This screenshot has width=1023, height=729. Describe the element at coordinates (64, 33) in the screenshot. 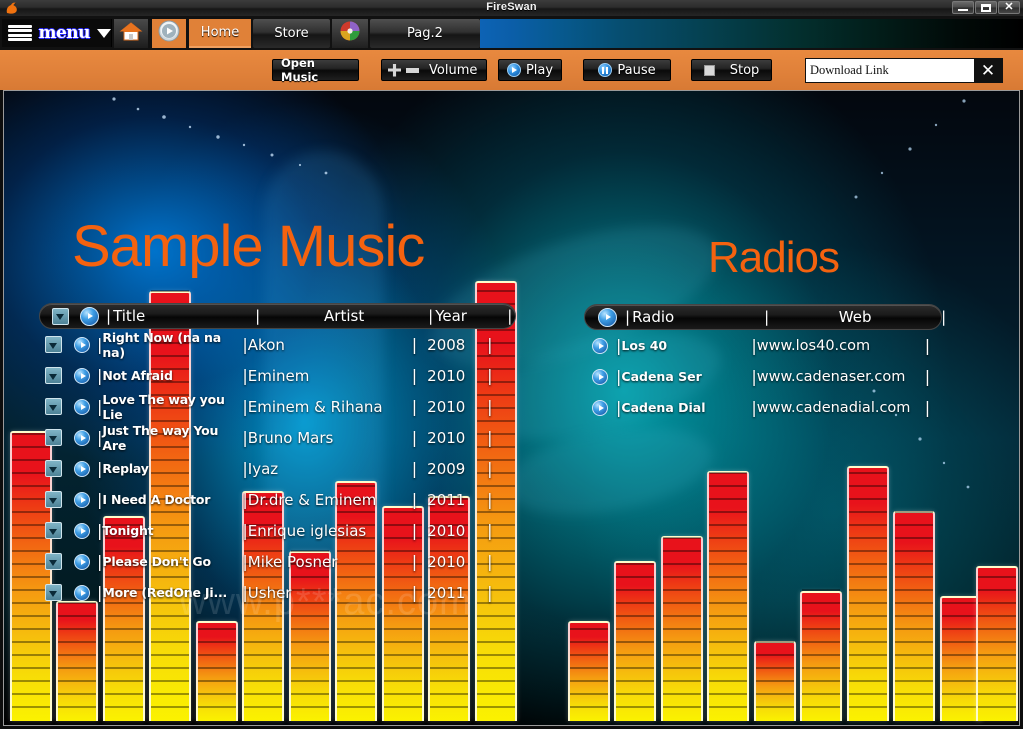

I see `menu-button-label: menu` at that location.